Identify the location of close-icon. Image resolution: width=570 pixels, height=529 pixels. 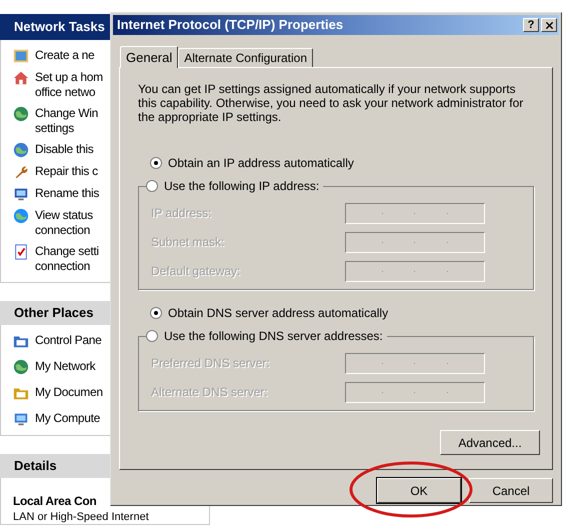
(549, 25).